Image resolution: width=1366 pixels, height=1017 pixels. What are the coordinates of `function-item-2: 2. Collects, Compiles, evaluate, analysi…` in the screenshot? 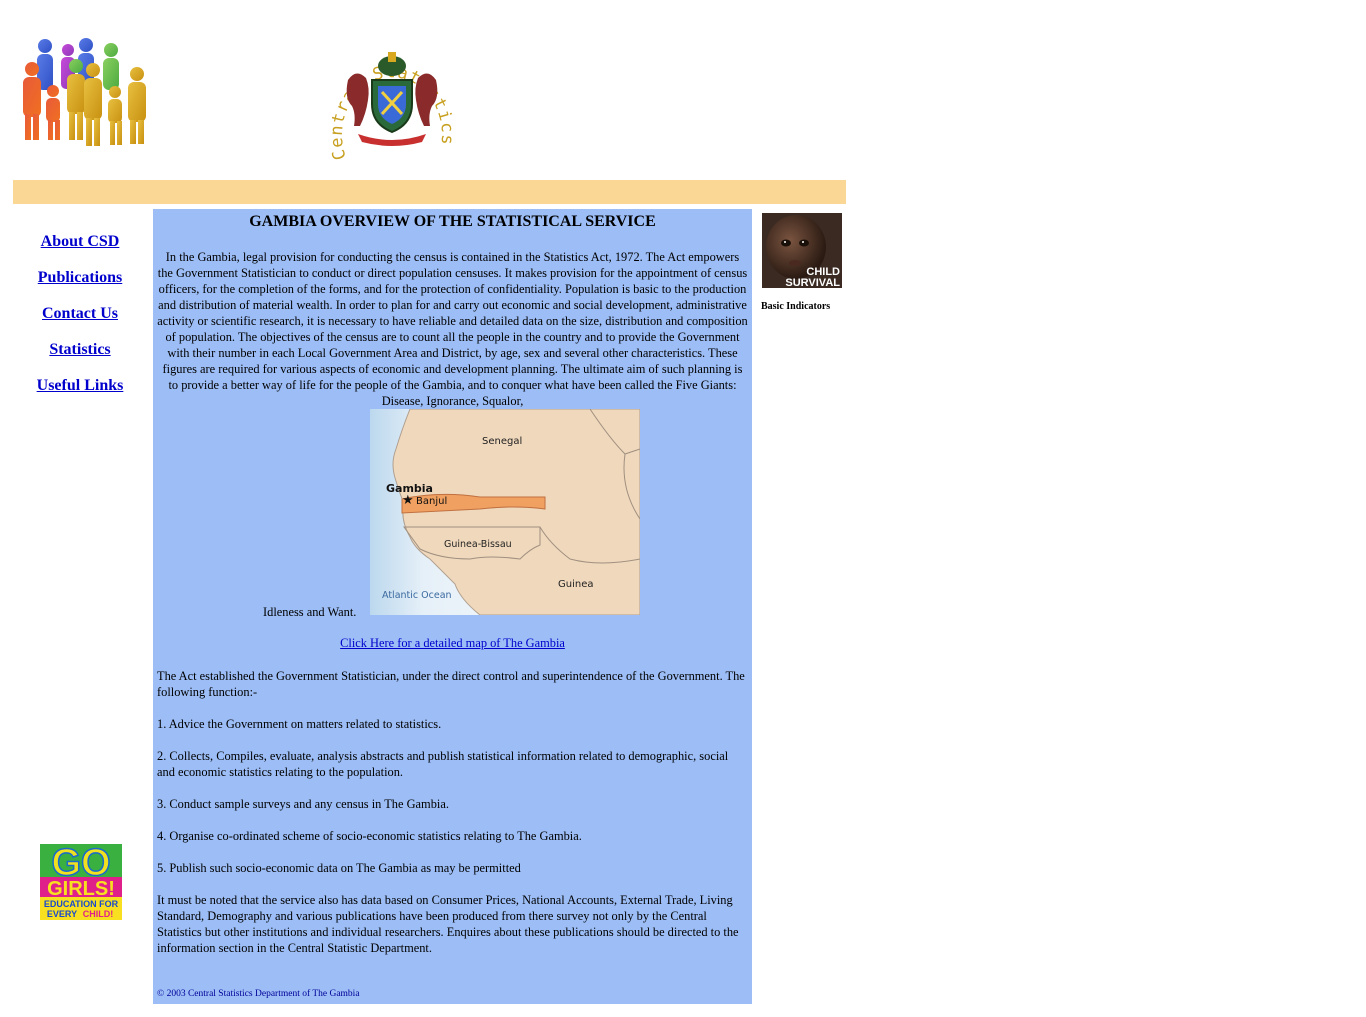 It's located at (443, 764).